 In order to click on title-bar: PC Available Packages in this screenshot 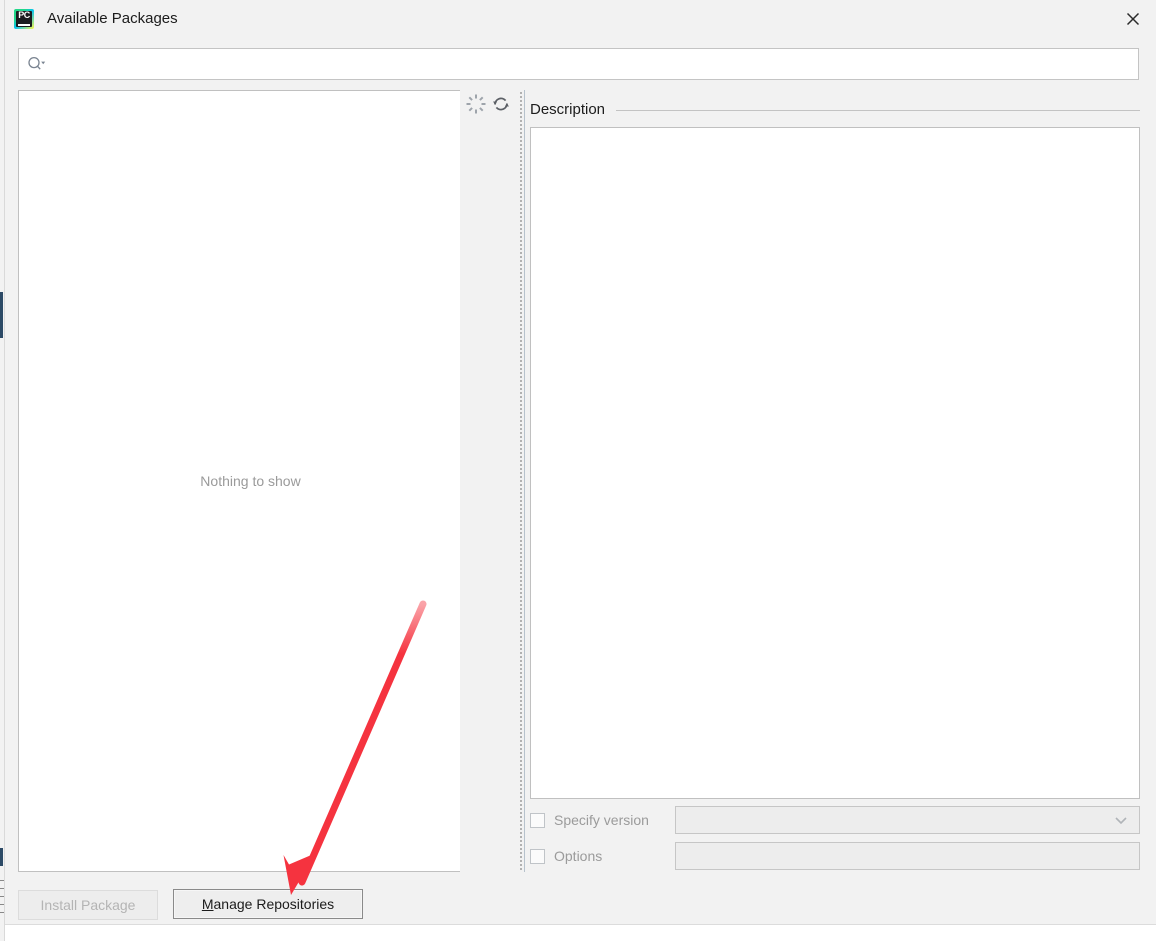, I will do `click(580, 18)`.